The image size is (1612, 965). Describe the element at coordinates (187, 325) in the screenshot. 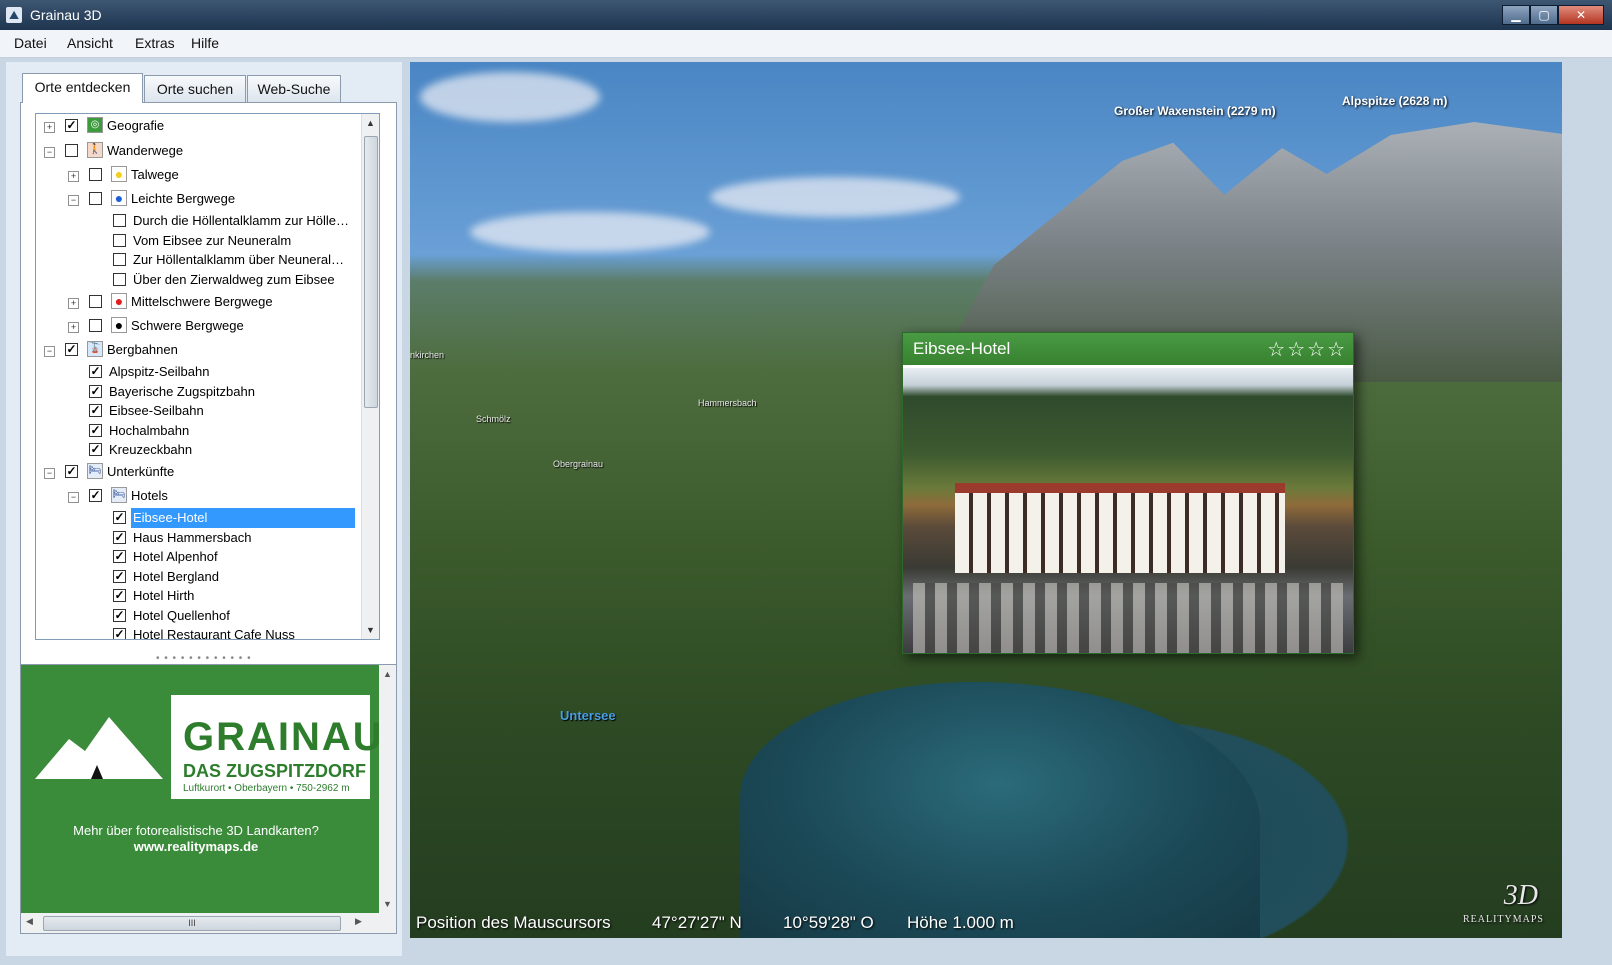

I see `tree-label: Schwere Bergwege` at that location.